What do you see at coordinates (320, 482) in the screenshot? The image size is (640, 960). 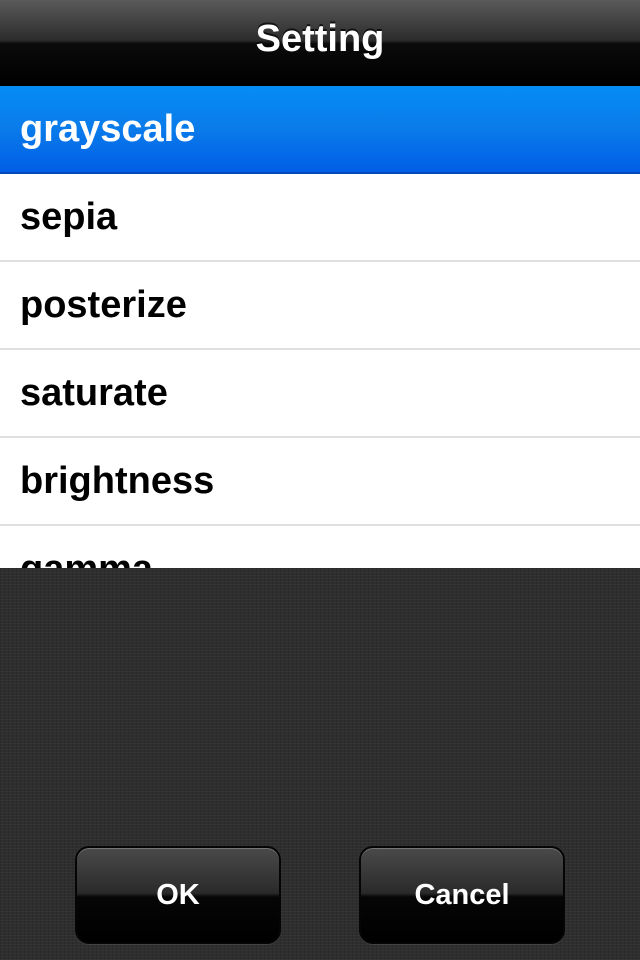 I see `list-item-brightness: brightness` at bounding box center [320, 482].